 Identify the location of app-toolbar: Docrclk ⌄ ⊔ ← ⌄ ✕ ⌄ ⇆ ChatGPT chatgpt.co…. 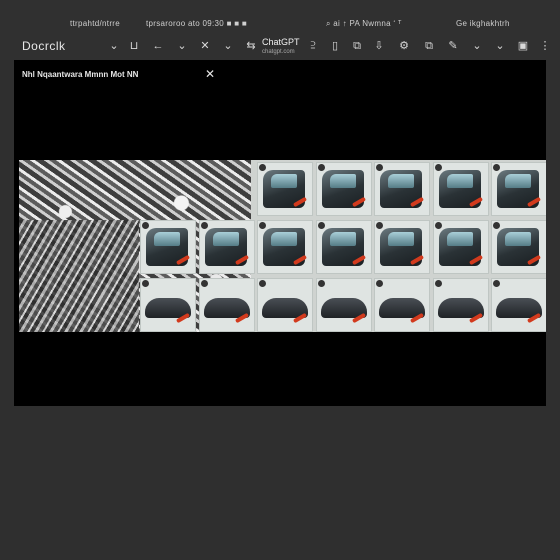
(280, 47).